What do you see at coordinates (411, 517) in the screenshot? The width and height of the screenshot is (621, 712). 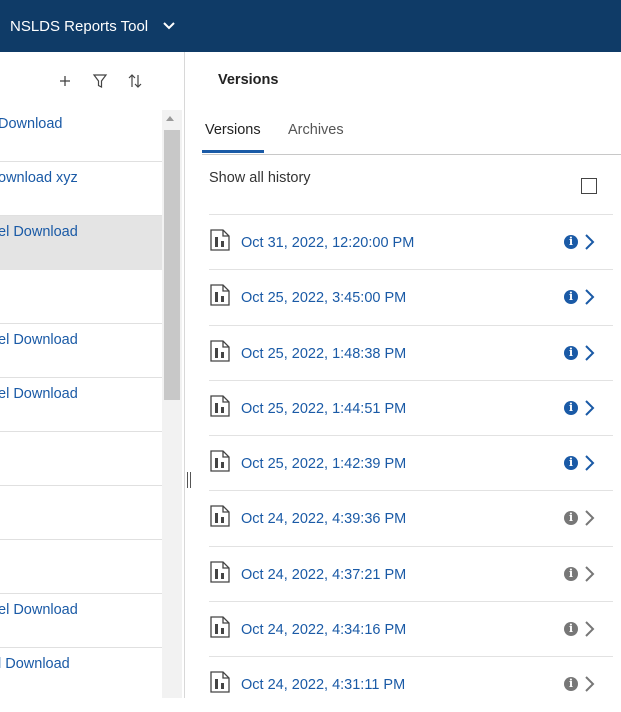 I see `version-row: Oct 24, 2022, 4:39:36 PM i` at bounding box center [411, 517].